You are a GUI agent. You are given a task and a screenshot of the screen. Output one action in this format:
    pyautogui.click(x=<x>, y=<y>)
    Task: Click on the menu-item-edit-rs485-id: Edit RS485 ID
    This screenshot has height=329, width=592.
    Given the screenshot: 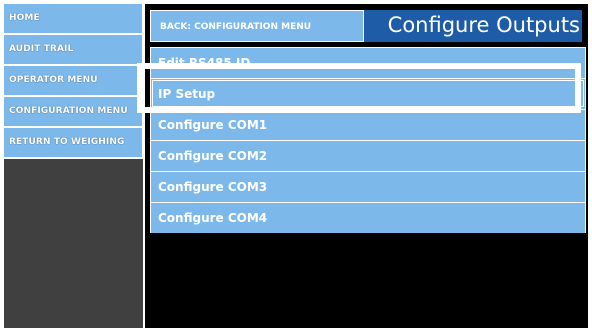 What is the action you would take?
    pyautogui.click(x=368, y=62)
    